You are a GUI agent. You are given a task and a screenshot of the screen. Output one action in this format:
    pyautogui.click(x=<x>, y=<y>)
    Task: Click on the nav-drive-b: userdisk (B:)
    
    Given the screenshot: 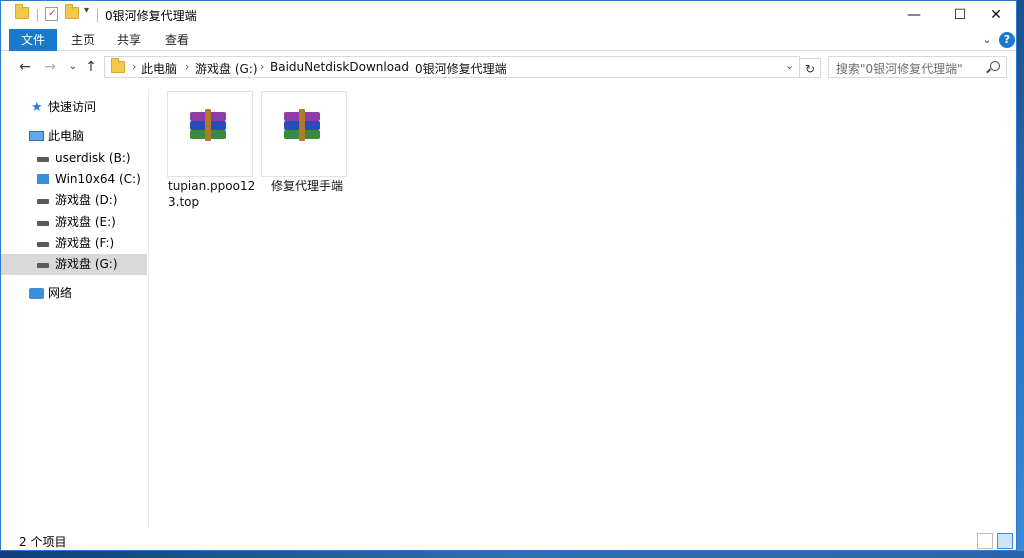 What is the action you would take?
    pyautogui.click(x=74, y=158)
    